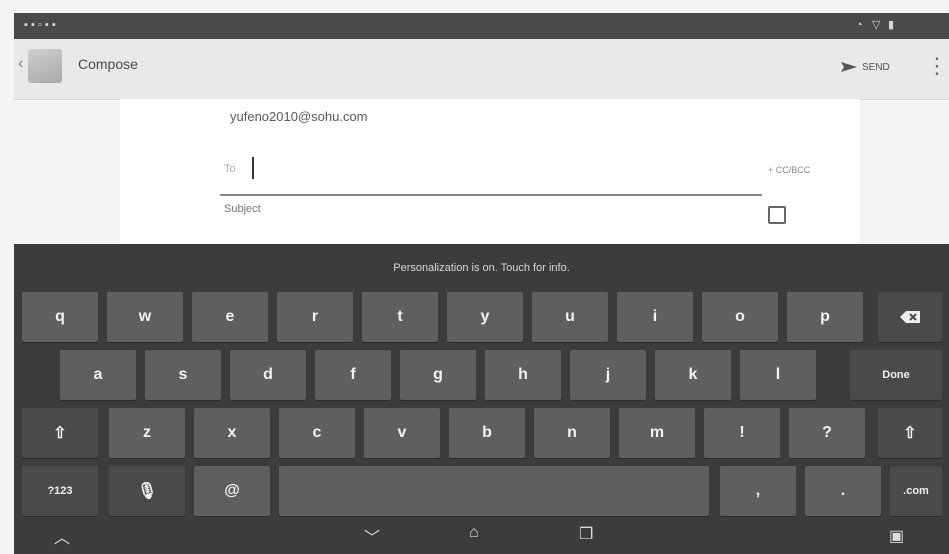 This screenshot has height=554, width=949. What do you see at coordinates (424, 209) in the screenshot?
I see `subject-field` at bounding box center [424, 209].